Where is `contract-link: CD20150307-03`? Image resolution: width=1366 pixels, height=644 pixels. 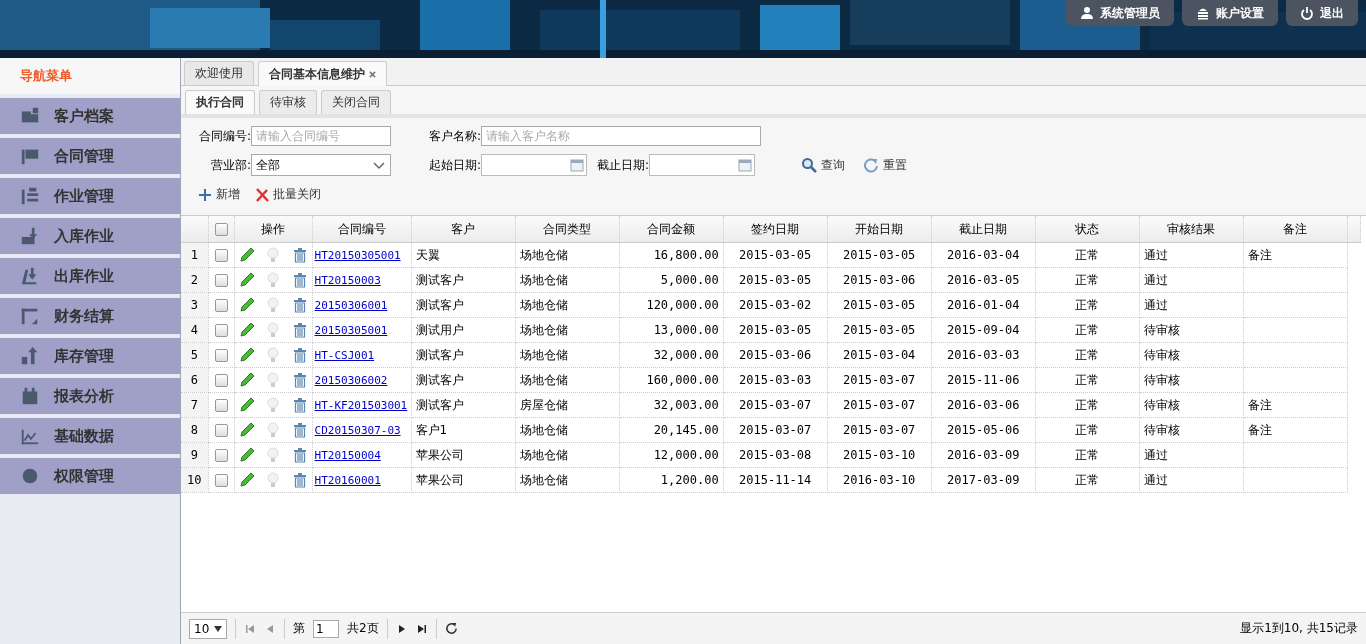
contract-link: CD20150307-03 is located at coordinates (357, 430).